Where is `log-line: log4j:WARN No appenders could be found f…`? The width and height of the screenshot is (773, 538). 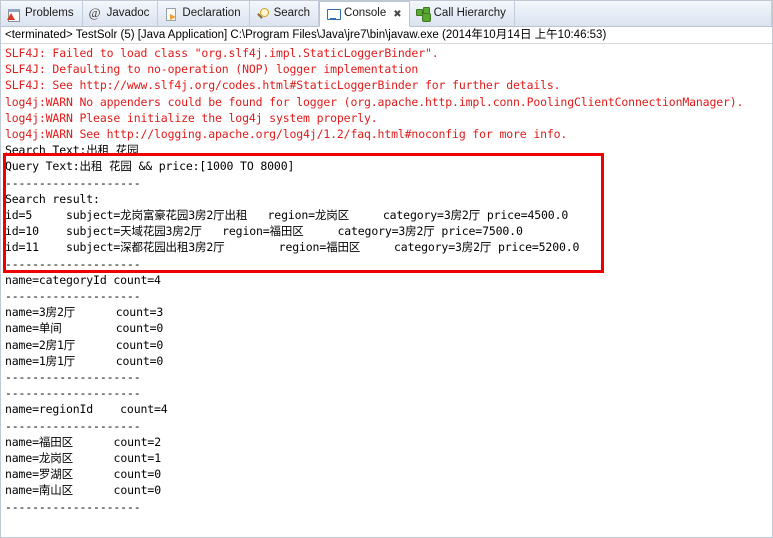
log-line: log4j:WARN No appenders could be found f… is located at coordinates (374, 101).